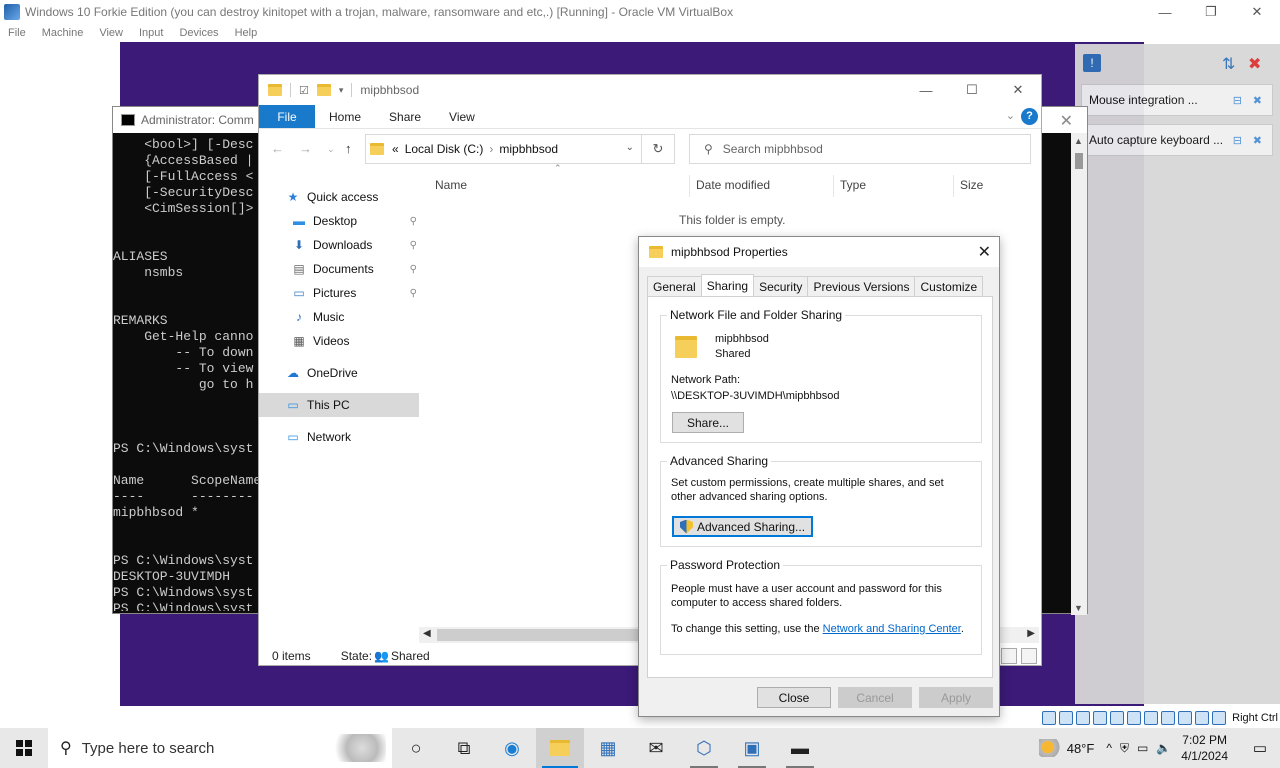  Describe the element at coordinates (287, 116) in the screenshot. I see `tab-file: File` at that location.